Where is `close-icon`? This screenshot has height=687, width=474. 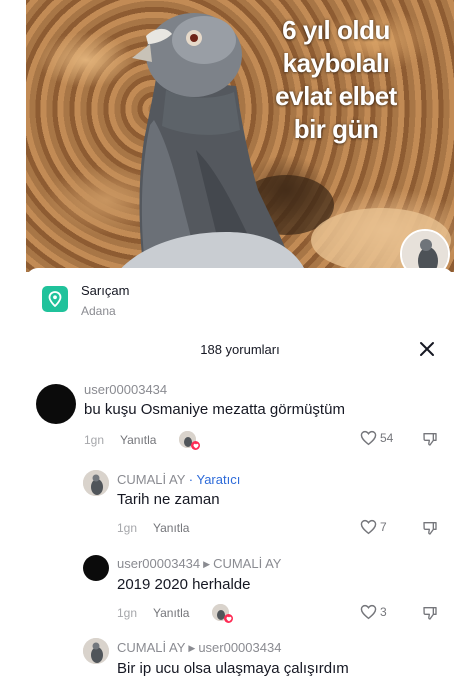 close-icon is located at coordinates (427, 349).